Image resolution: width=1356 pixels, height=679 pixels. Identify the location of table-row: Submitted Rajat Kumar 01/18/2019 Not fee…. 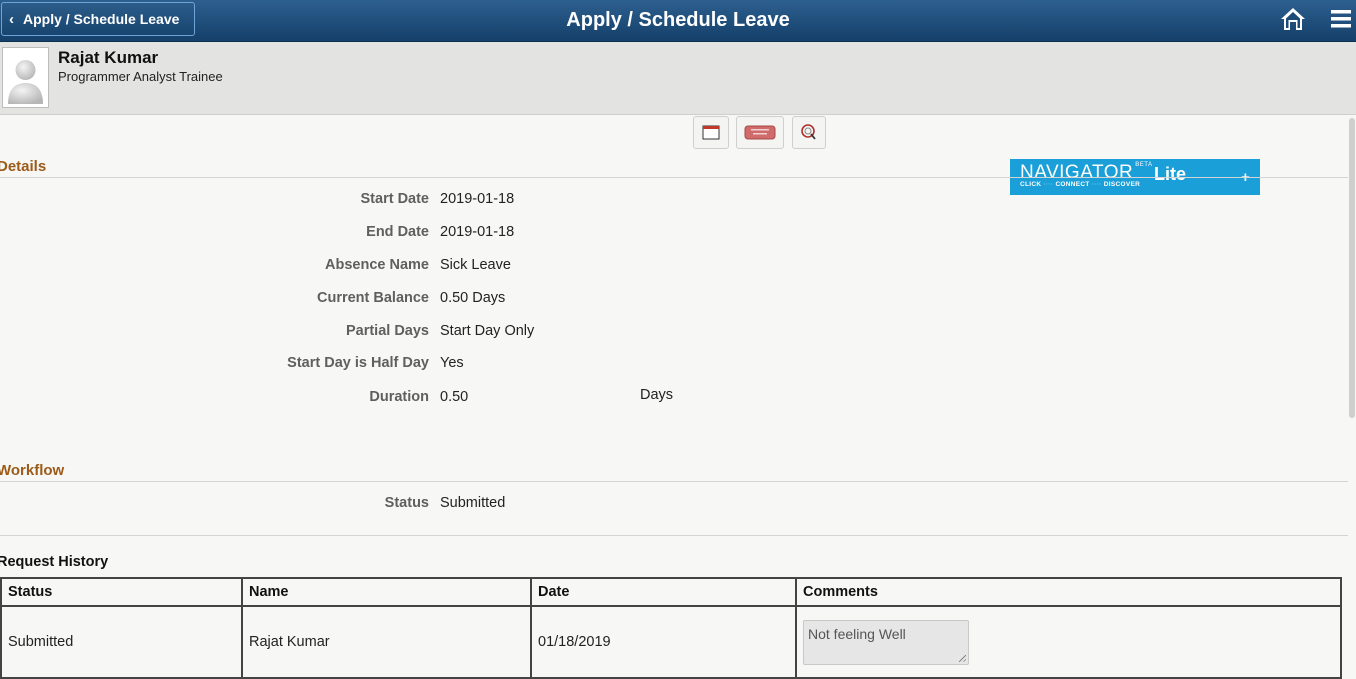
(671, 642).